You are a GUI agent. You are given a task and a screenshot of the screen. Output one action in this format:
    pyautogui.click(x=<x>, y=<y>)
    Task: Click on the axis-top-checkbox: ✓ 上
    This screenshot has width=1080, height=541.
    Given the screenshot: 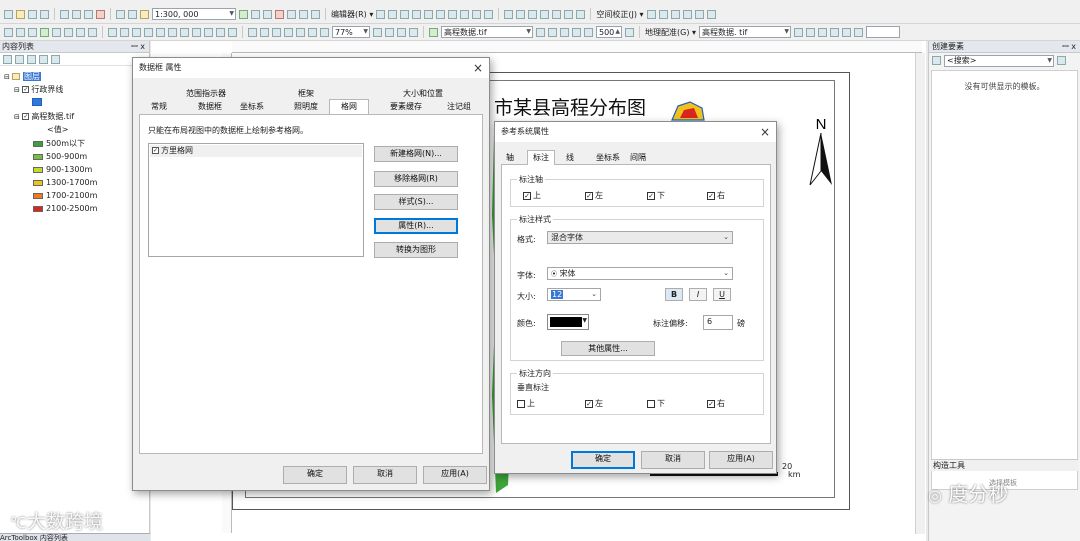 What is the action you would take?
    pyautogui.click(x=532, y=195)
    